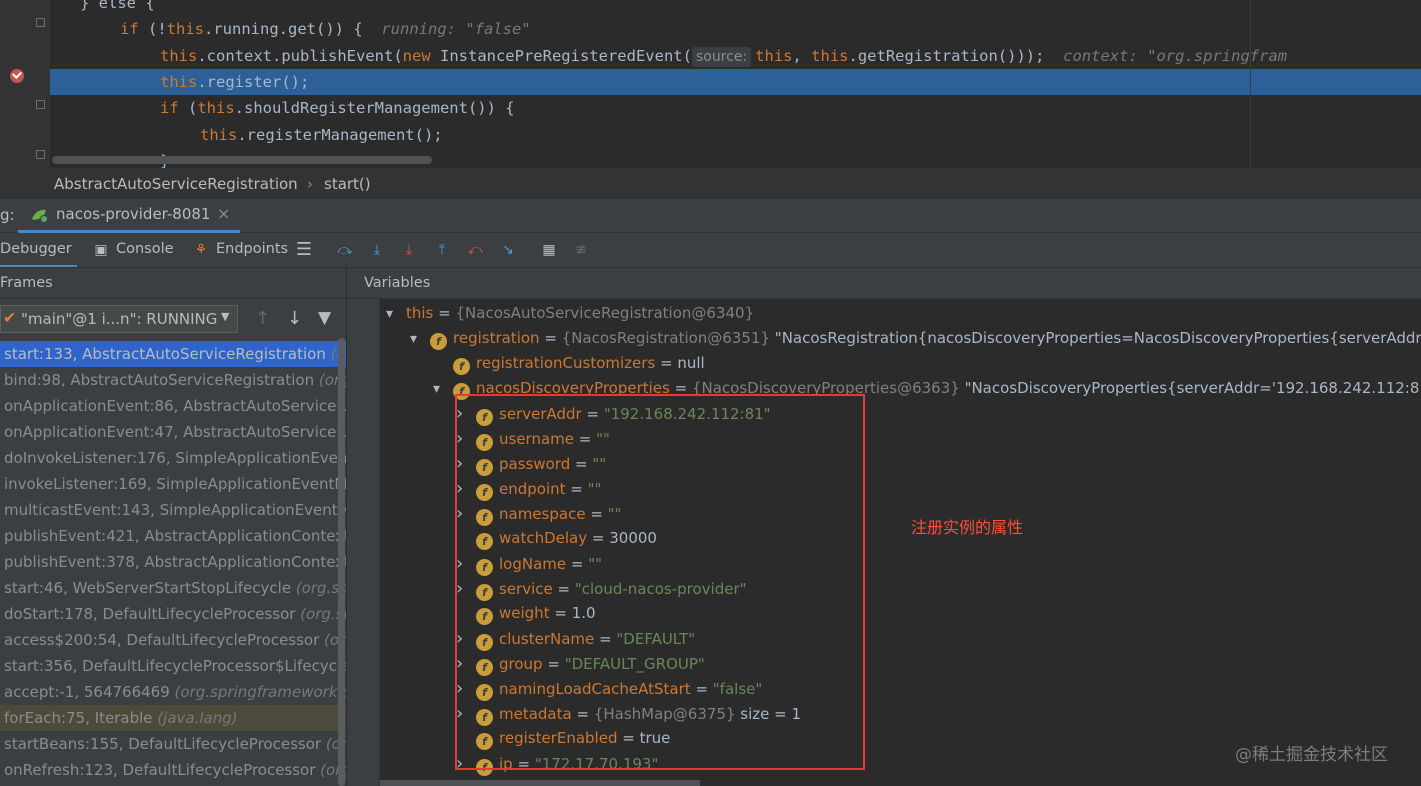 Image resolution: width=1421 pixels, height=786 pixels. Describe the element at coordinates (374, 108) in the screenshot. I see `code-token: .shouldRegisterManagement()) {` at that location.